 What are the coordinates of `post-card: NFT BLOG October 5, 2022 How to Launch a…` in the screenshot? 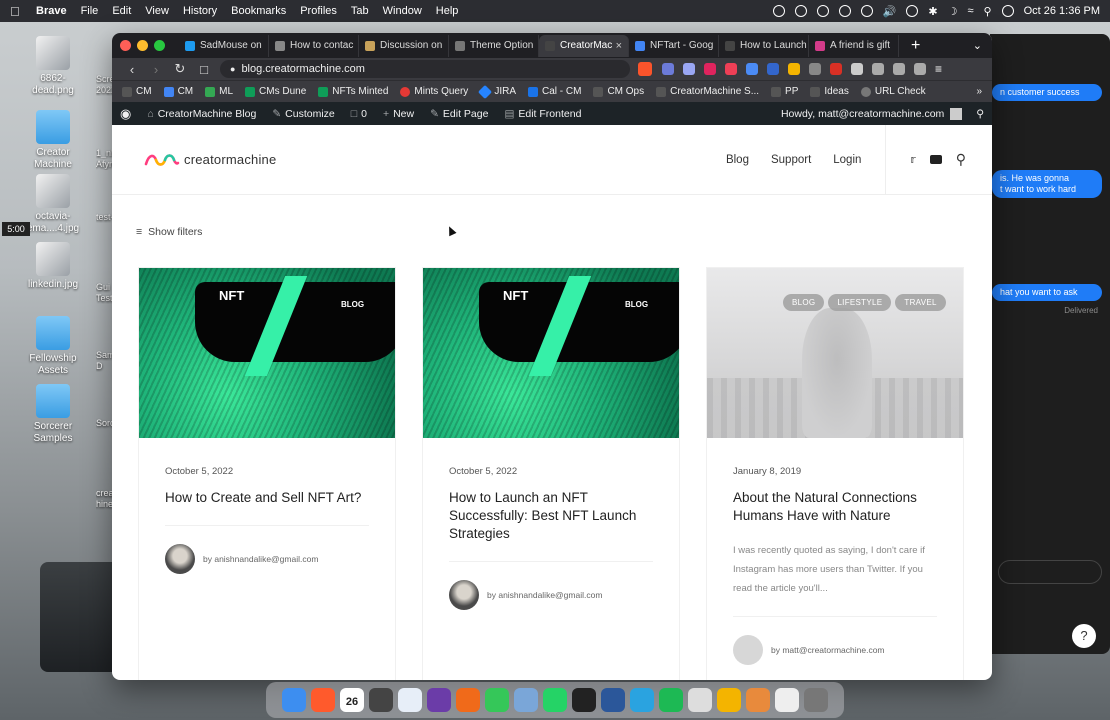 It's located at (551, 473).